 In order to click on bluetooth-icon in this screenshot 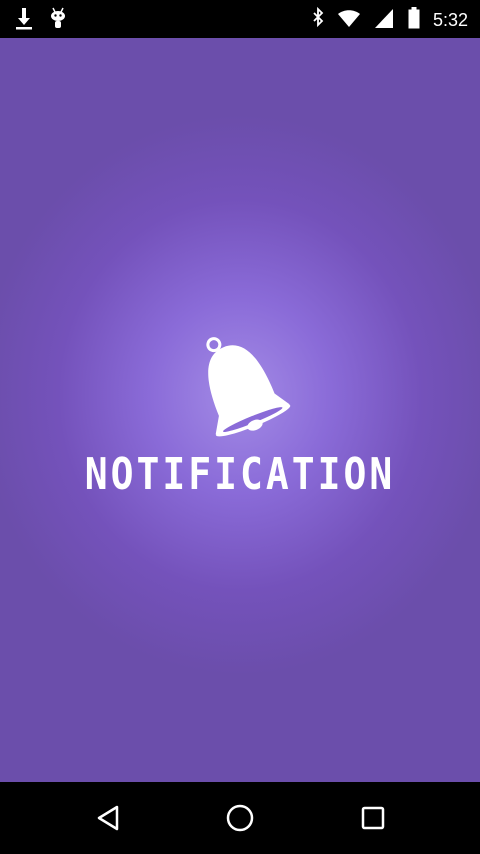, I will do `click(318, 20)`.